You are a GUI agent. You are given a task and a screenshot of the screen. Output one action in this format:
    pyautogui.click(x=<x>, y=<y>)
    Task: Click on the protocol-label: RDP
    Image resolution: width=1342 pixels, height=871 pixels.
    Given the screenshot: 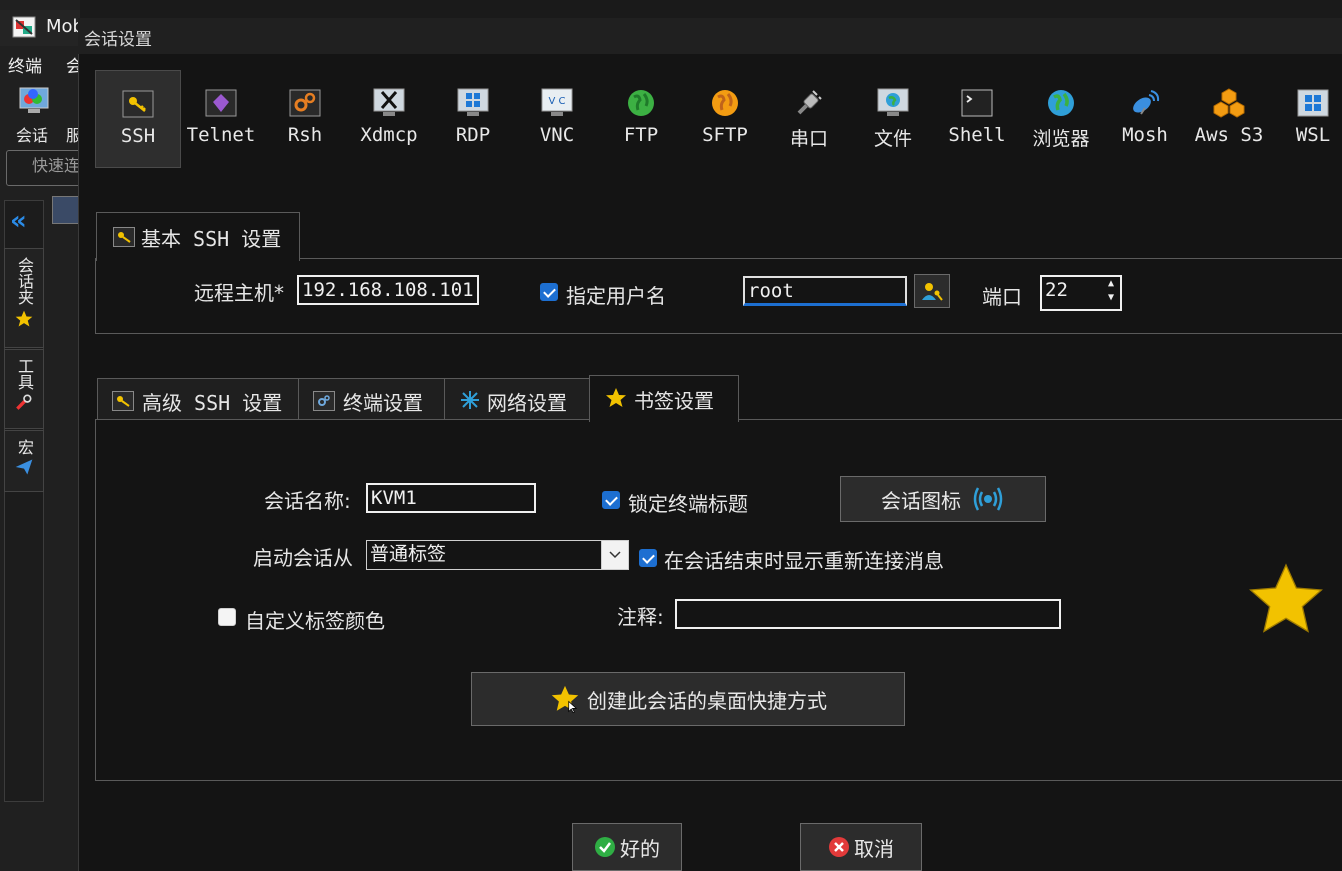 What is the action you would take?
    pyautogui.click(x=473, y=135)
    